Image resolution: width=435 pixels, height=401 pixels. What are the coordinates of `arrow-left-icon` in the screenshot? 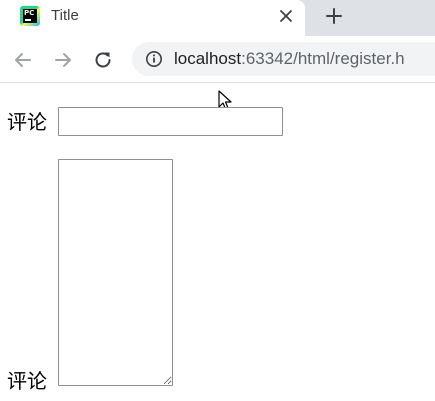 It's located at (23, 60).